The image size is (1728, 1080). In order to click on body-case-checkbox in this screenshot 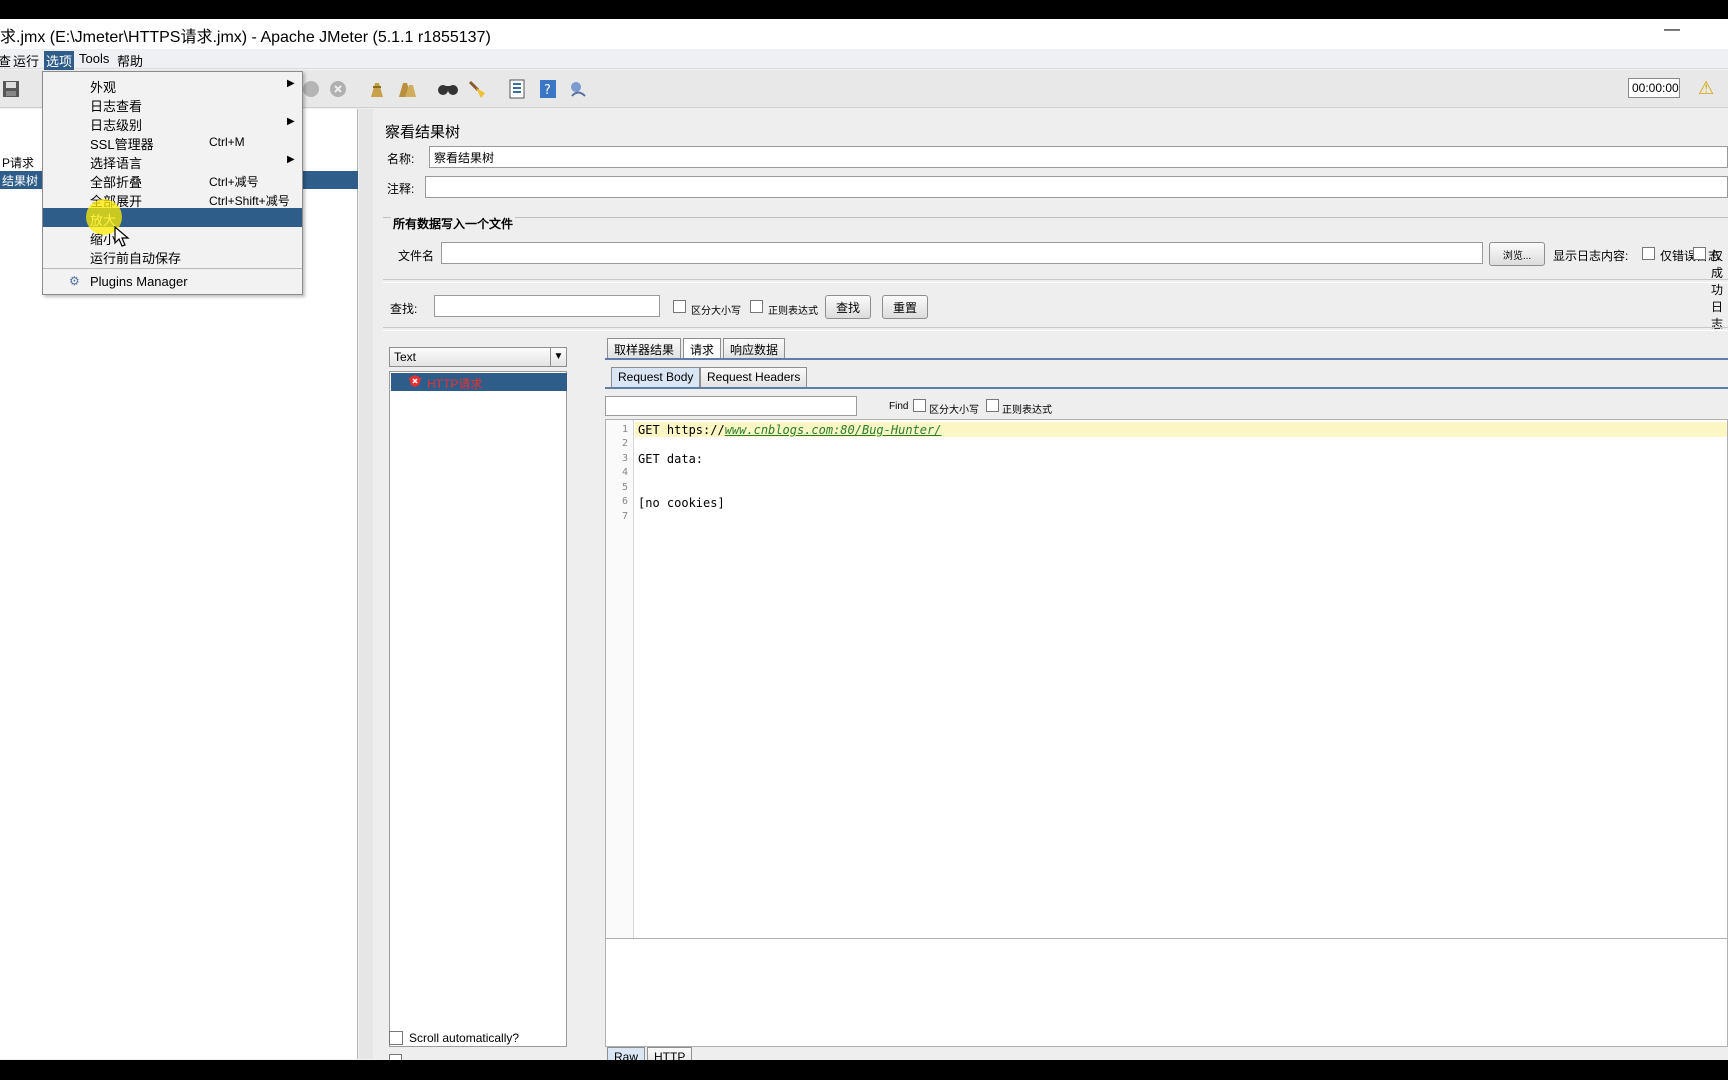, I will do `click(919, 405)`.